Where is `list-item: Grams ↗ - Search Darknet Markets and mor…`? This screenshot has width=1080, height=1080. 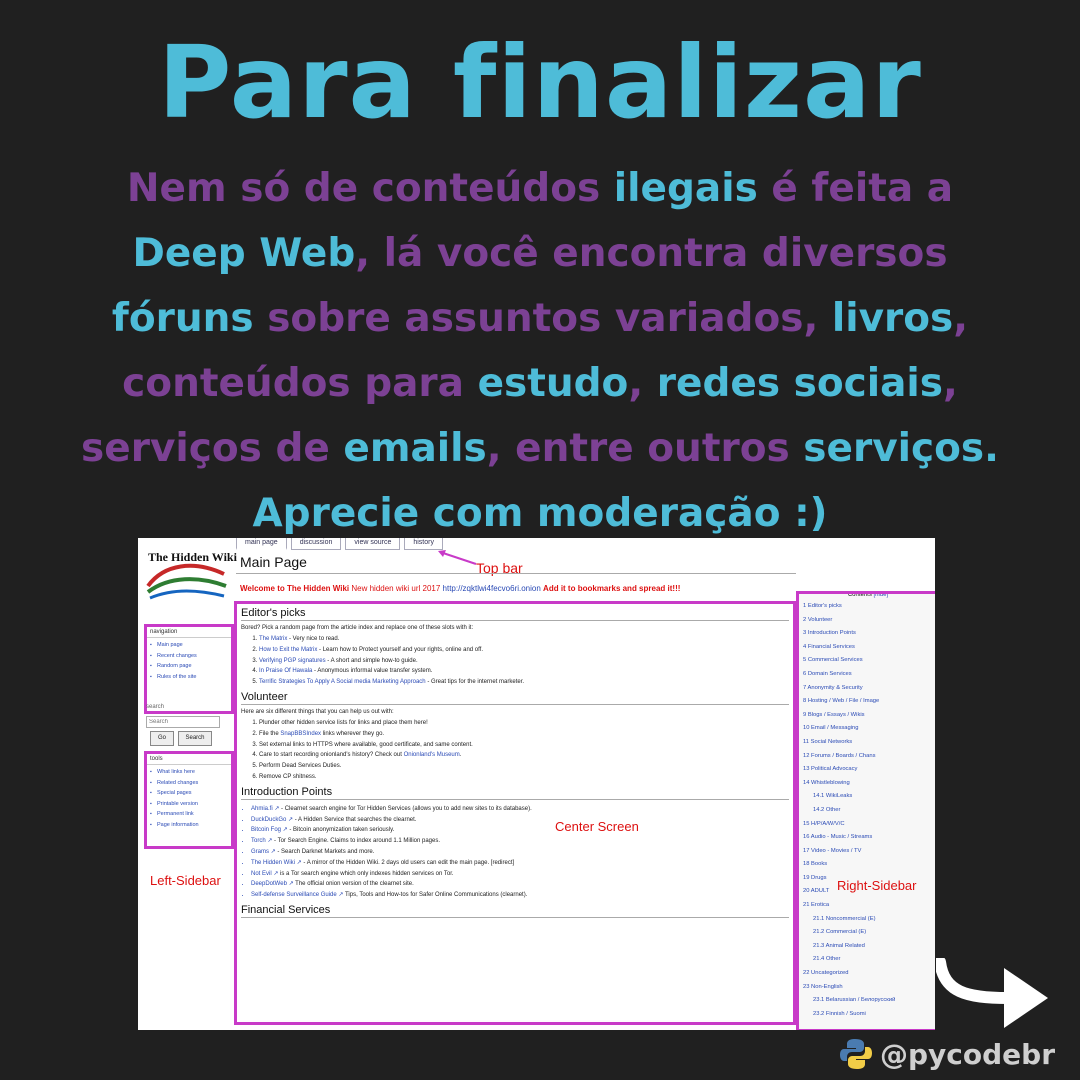
list-item: Grams ↗ - Search Darknet Markets and mor… is located at coordinates (522, 852).